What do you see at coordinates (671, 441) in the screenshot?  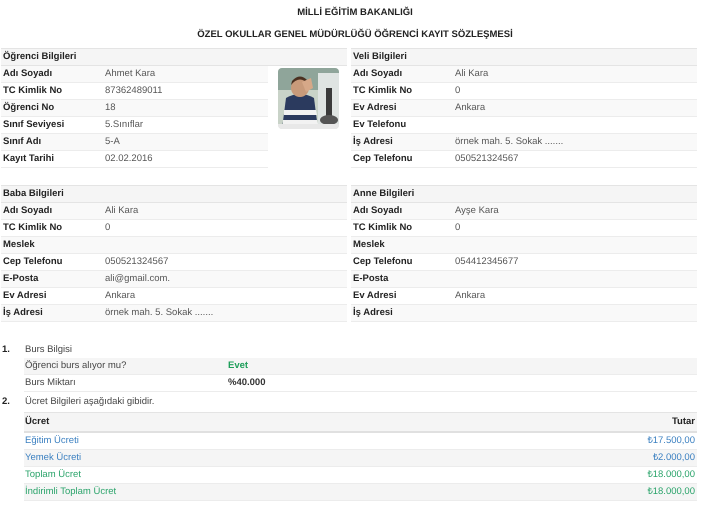 I see `fee-amount: ₺17.500,00` at bounding box center [671, 441].